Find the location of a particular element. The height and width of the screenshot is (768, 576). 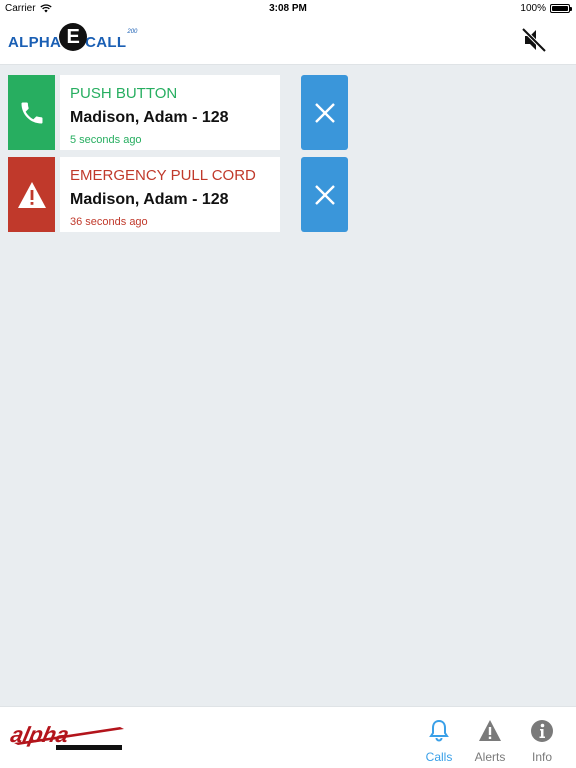

status-time: 3:08 PM is located at coordinates (288, 8).